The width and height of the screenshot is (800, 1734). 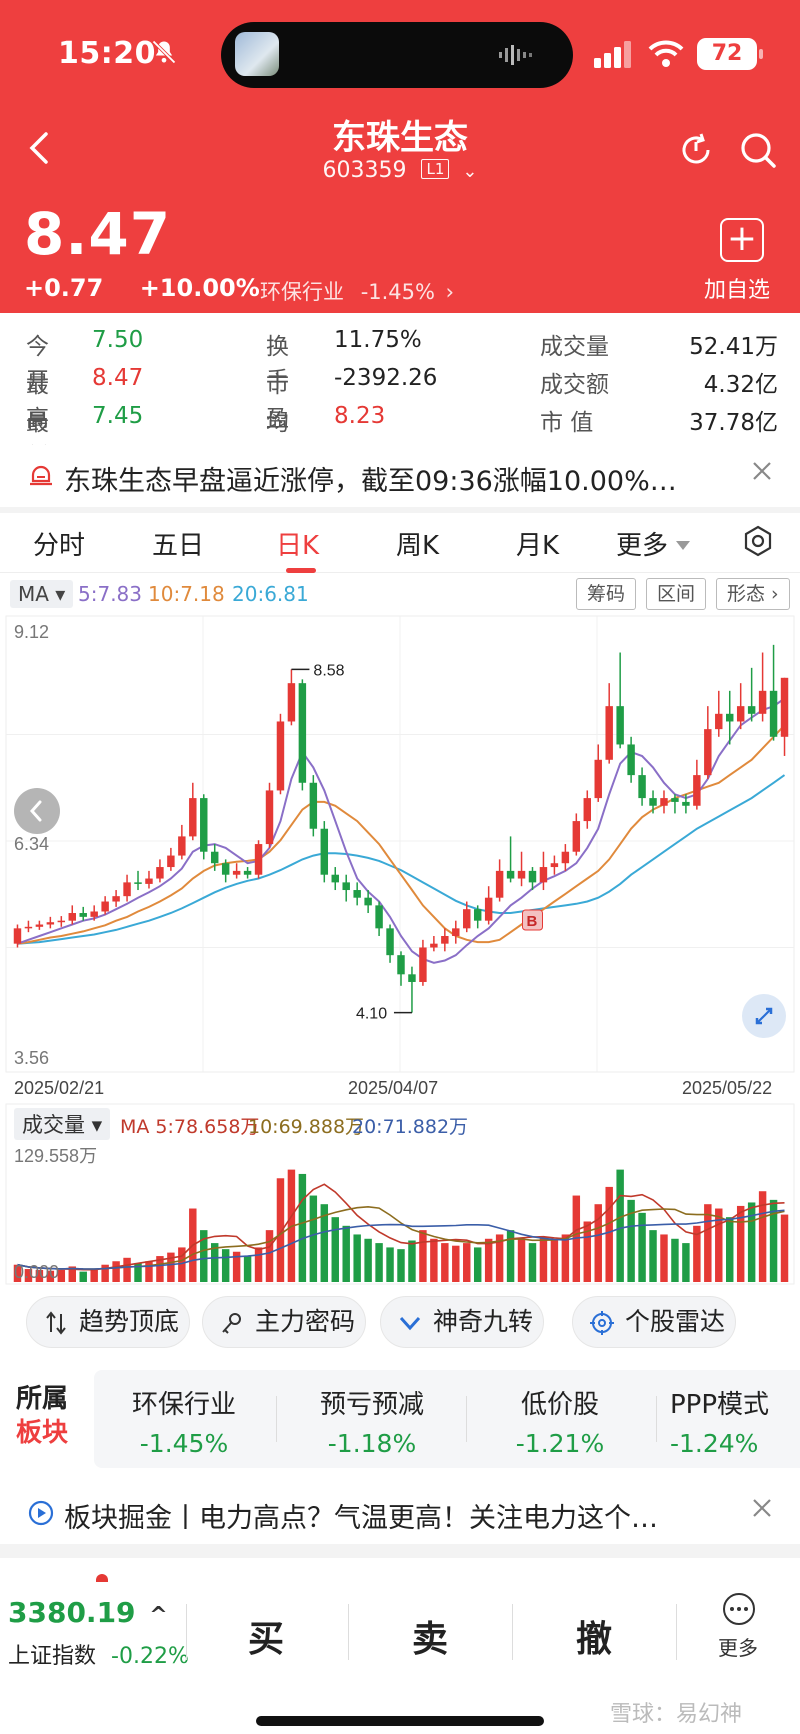 I want to click on fullscreen-icon, so click(x=764, y=1016).